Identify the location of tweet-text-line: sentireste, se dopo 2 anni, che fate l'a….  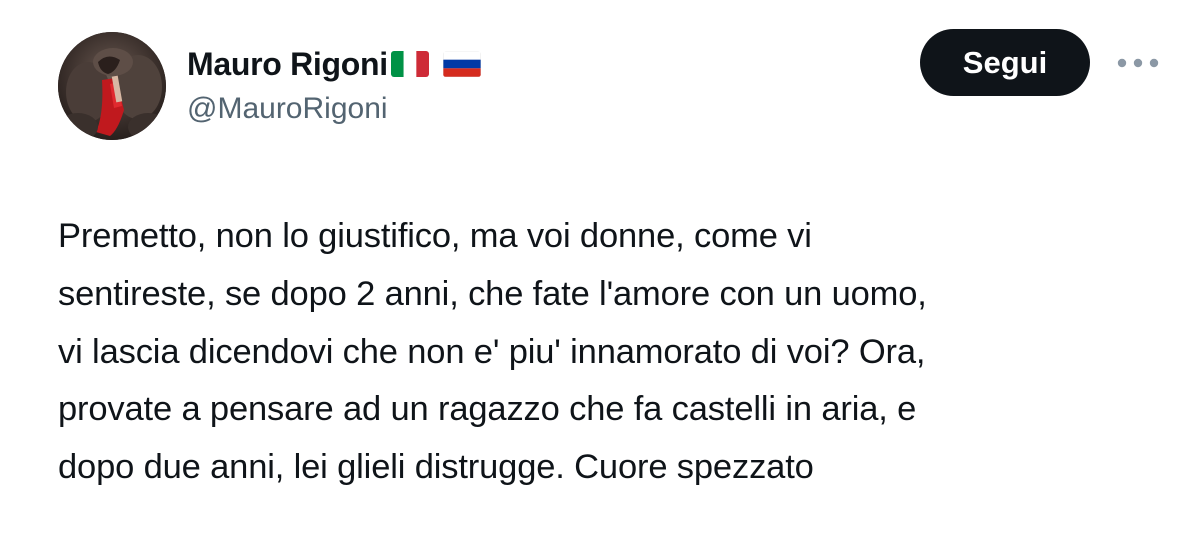
(492, 293).